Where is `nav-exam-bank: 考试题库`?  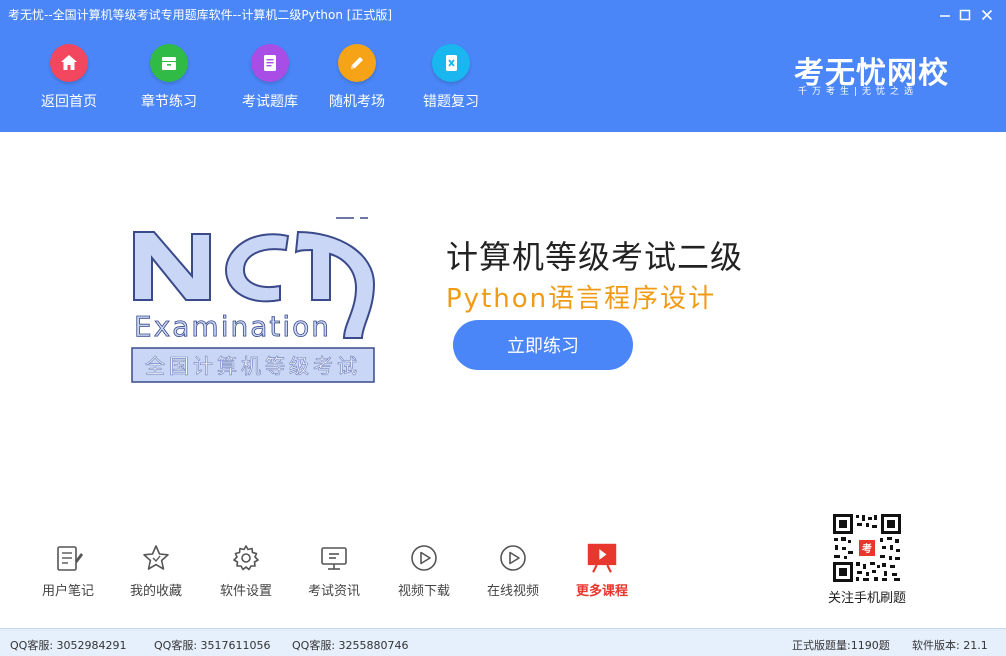 nav-exam-bank: 考试题库 is located at coordinates (270, 79).